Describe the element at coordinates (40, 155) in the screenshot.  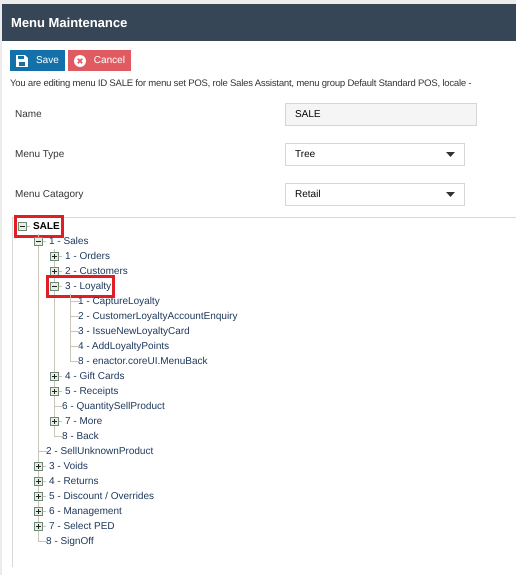
I see `field-label: Menu Type` at that location.